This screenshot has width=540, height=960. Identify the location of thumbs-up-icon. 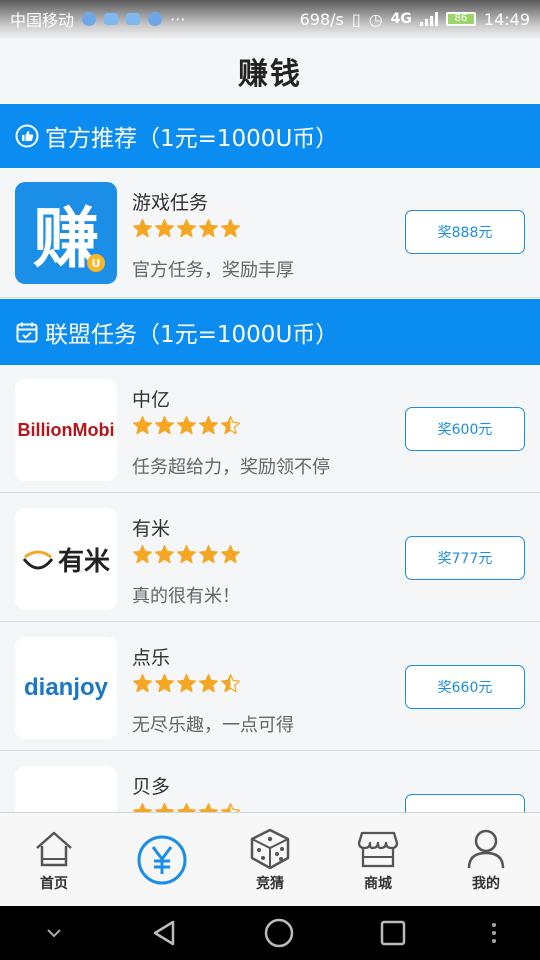
(27, 136).